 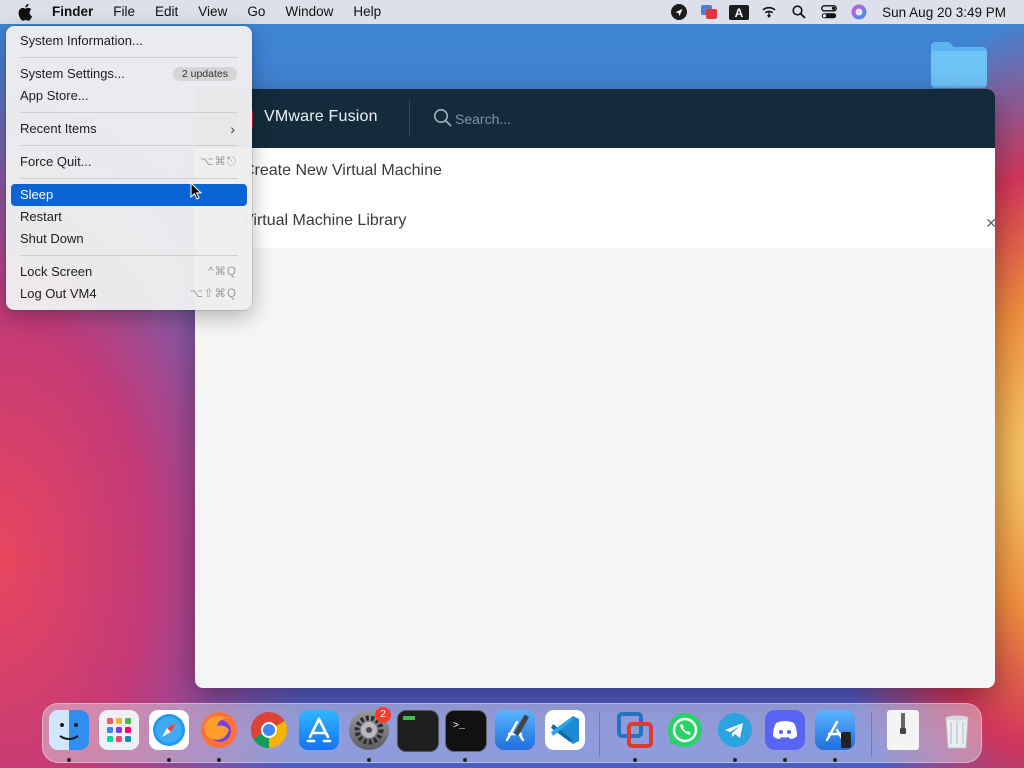 What do you see at coordinates (58, 293) in the screenshot?
I see `menu-item-label: Log Out VM4` at bounding box center [58, 293].